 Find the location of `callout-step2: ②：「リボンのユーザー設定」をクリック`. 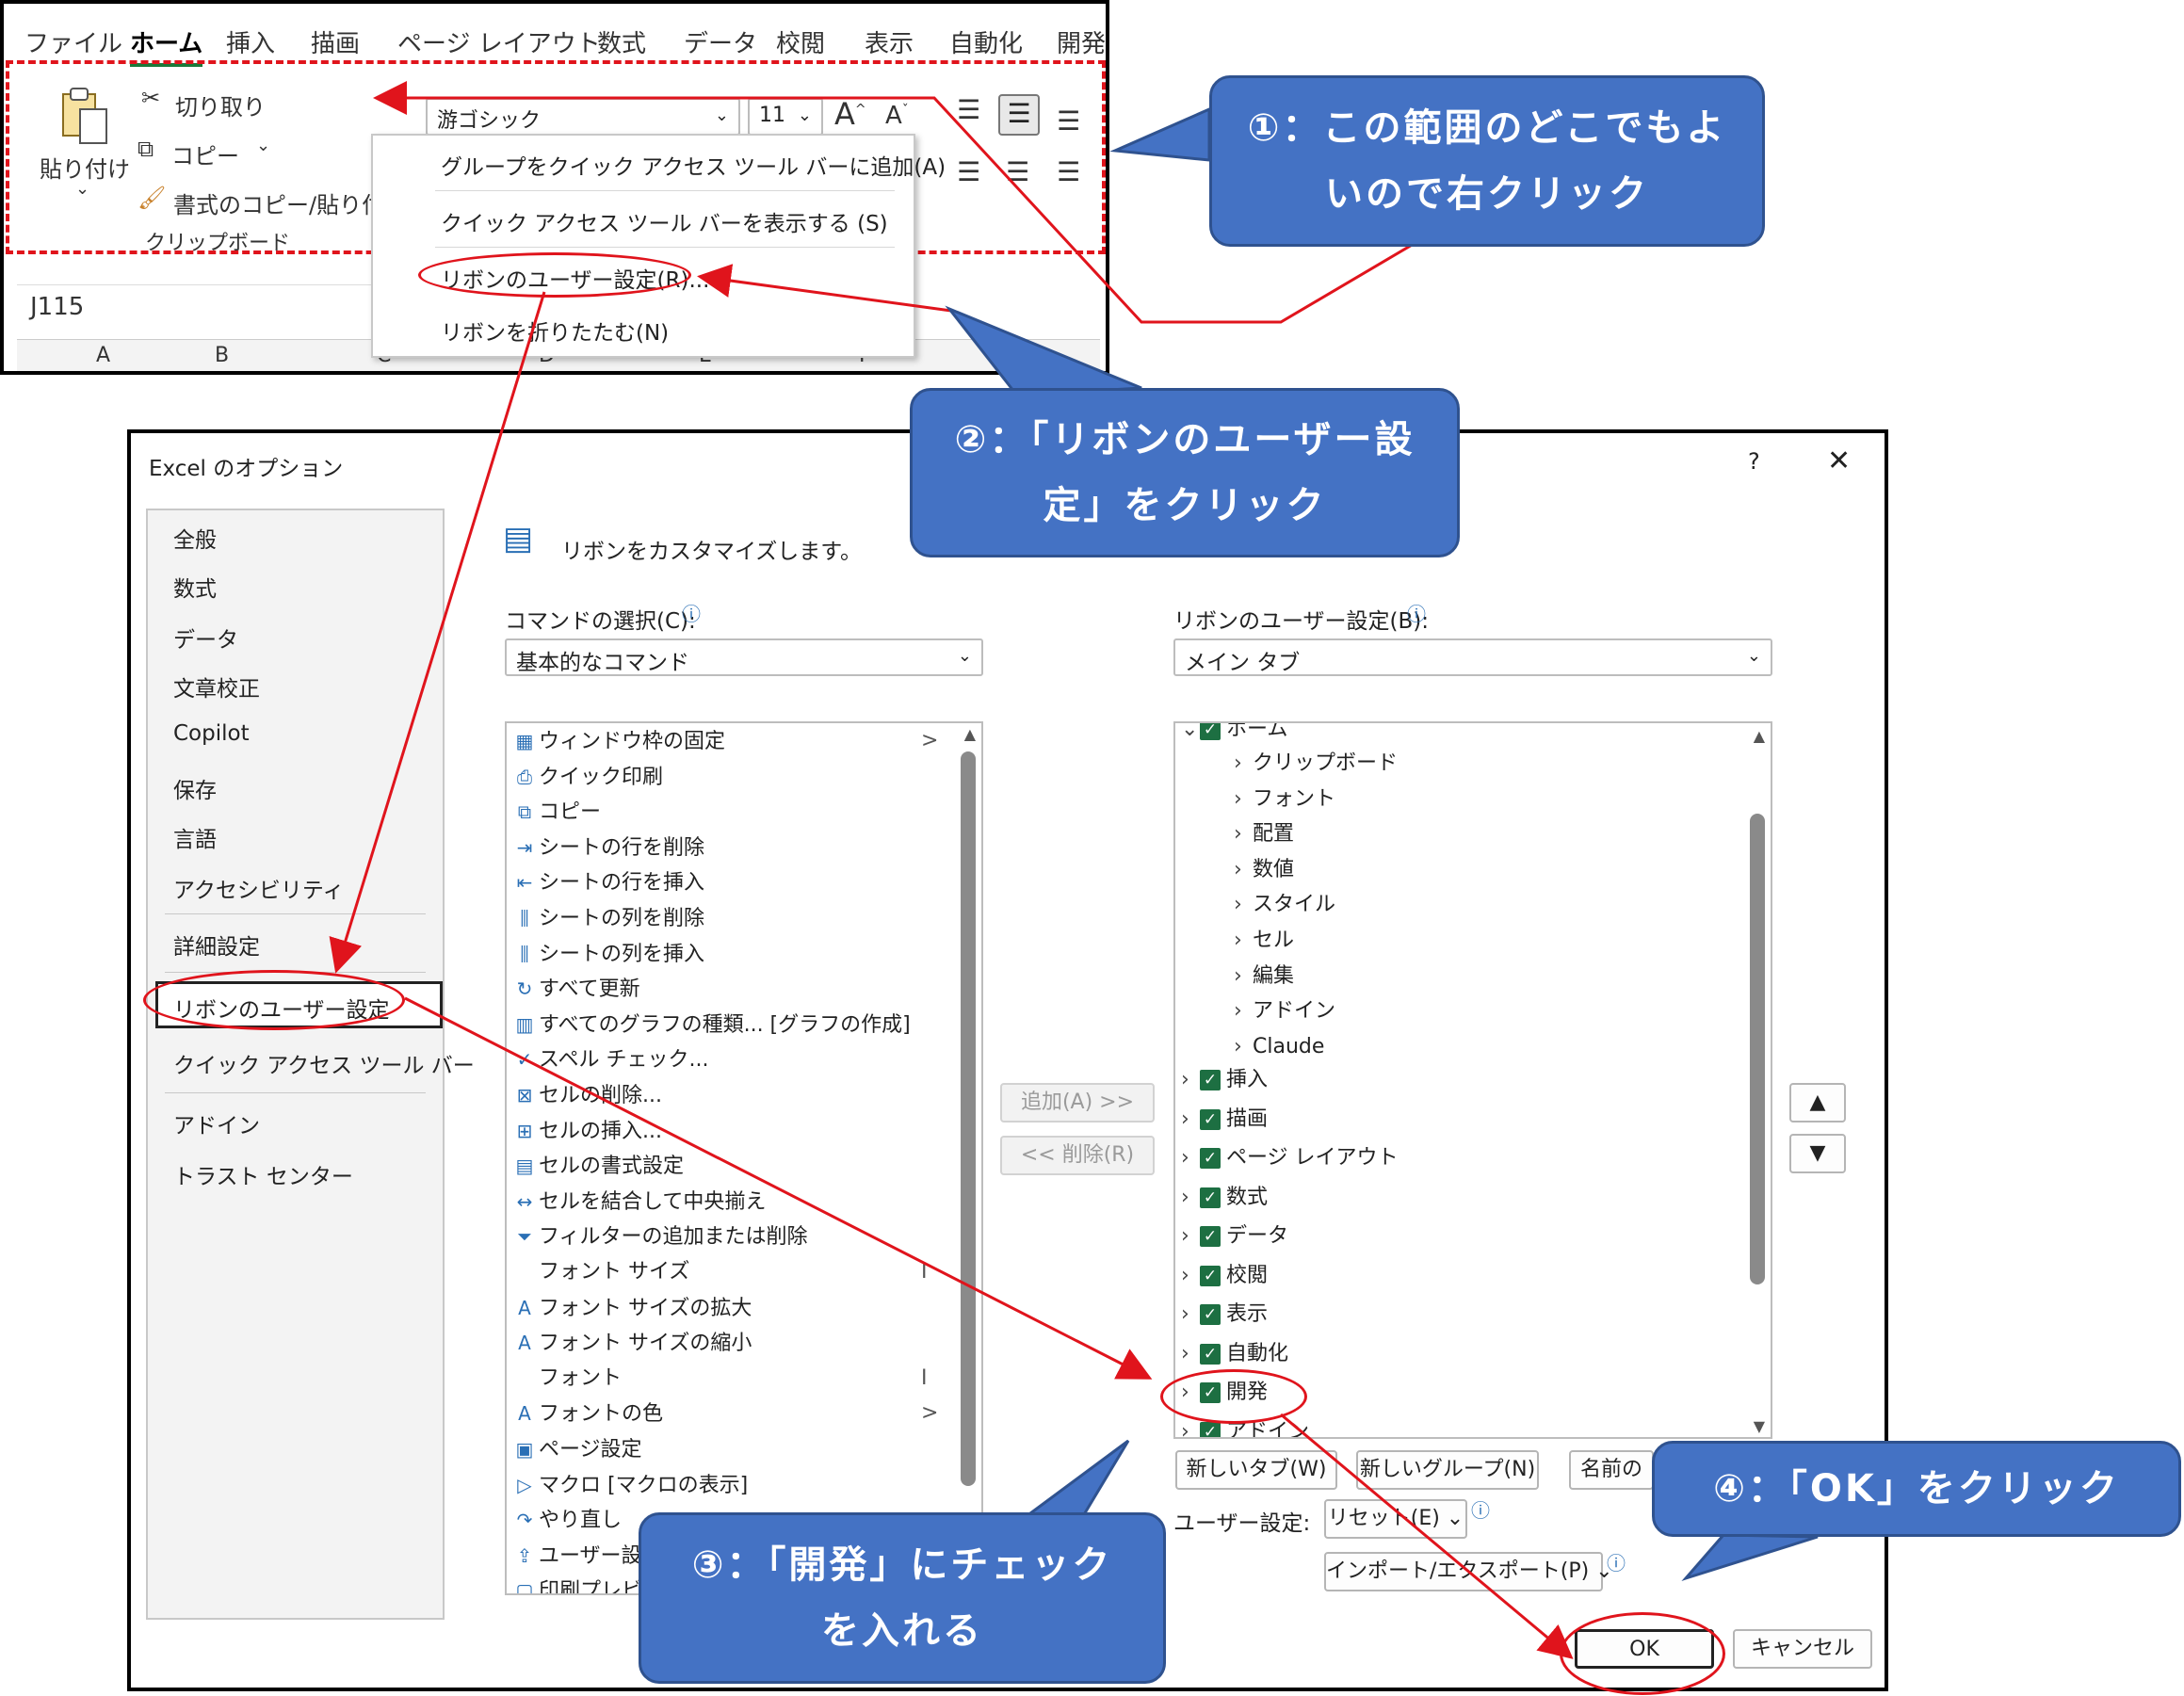

callout-step2: ②：「リボンのユーザー設定」をクリック is located at coordinates (1185, 473).